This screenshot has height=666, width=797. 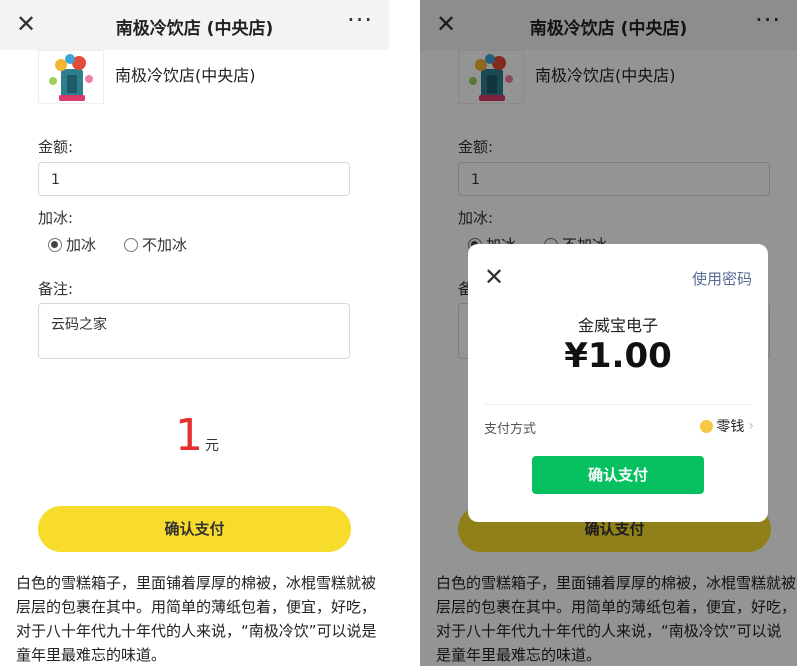 I want to click on total-unit: 元, so click(x=212, y=446).